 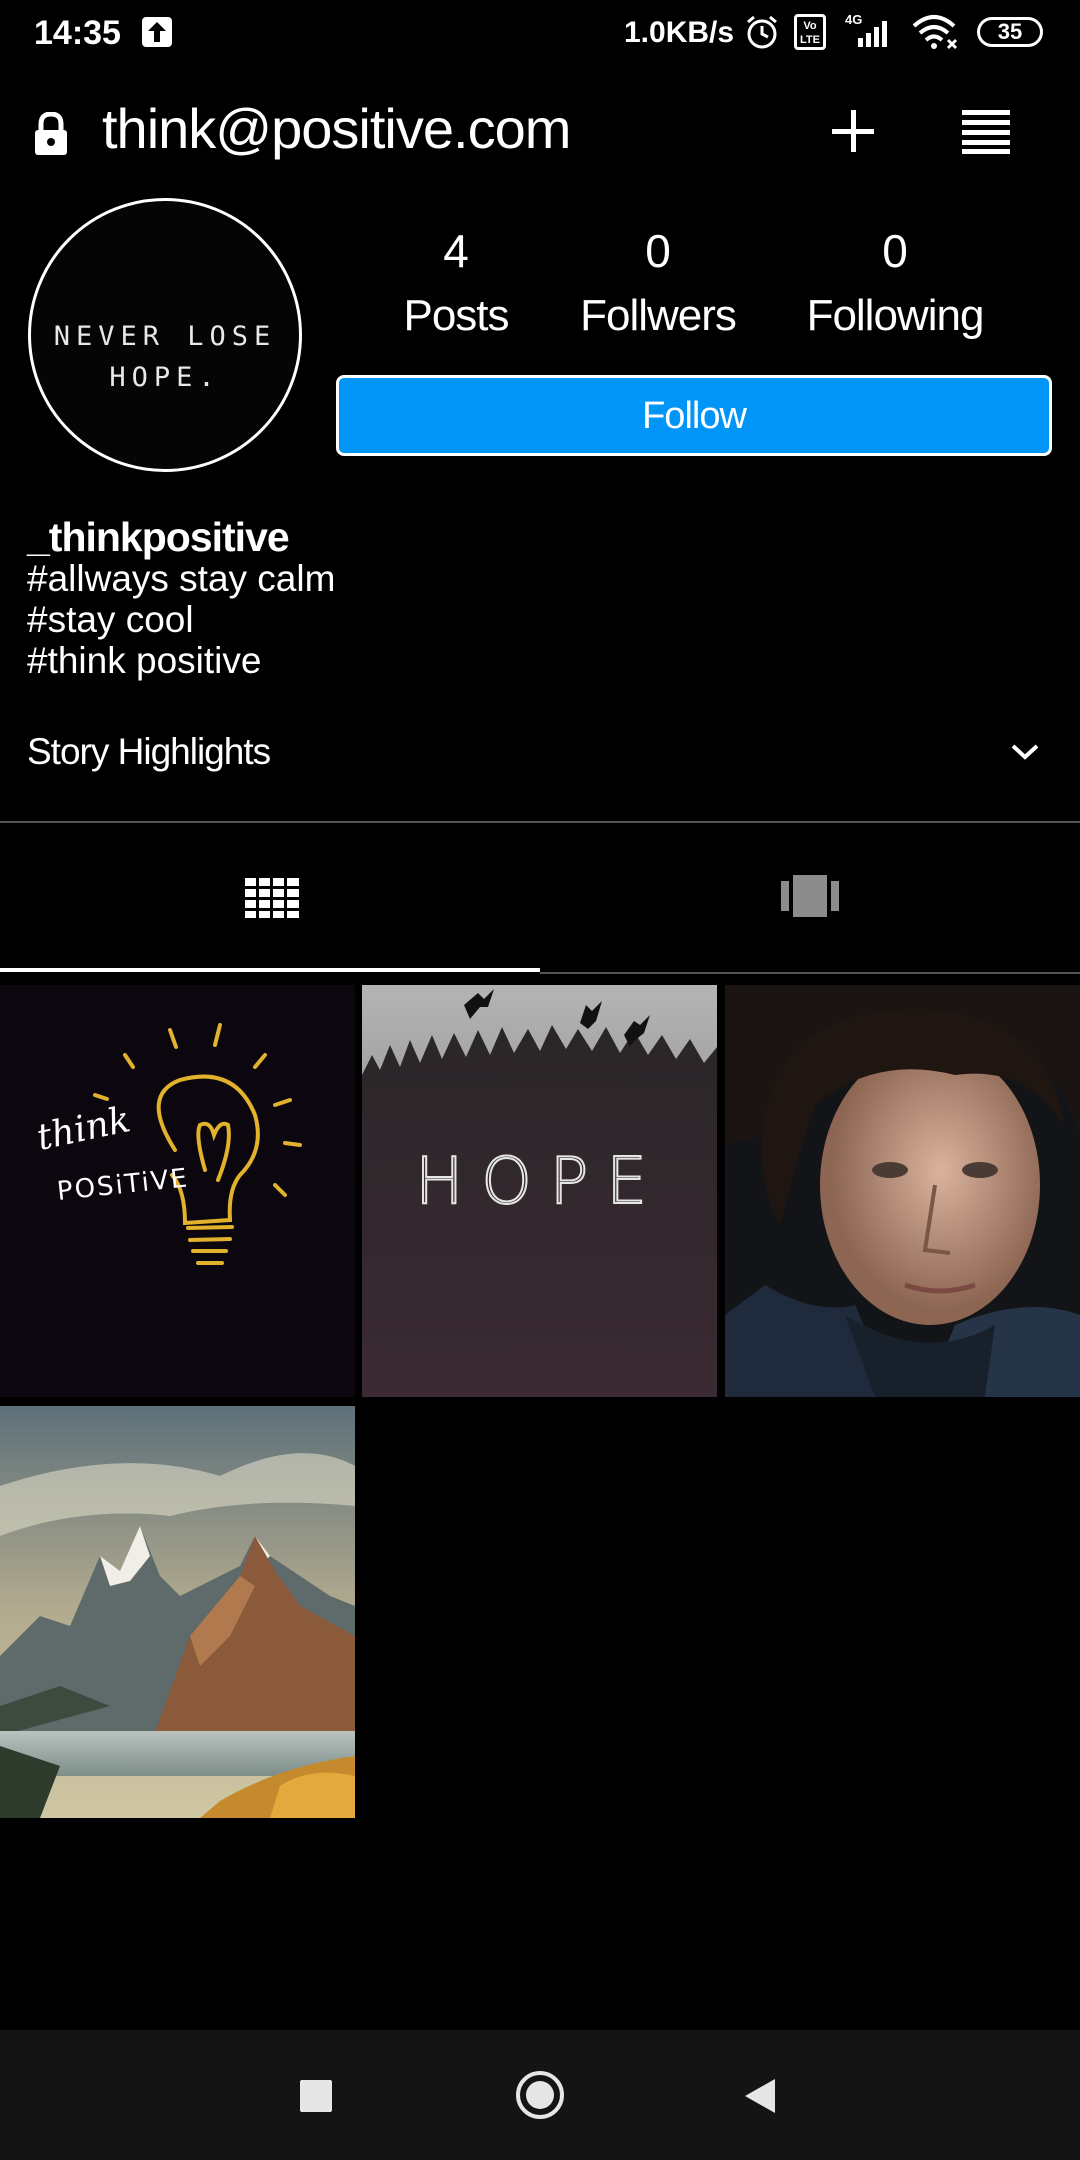 I want to click on lock-icon, so click(x=51, y=133).